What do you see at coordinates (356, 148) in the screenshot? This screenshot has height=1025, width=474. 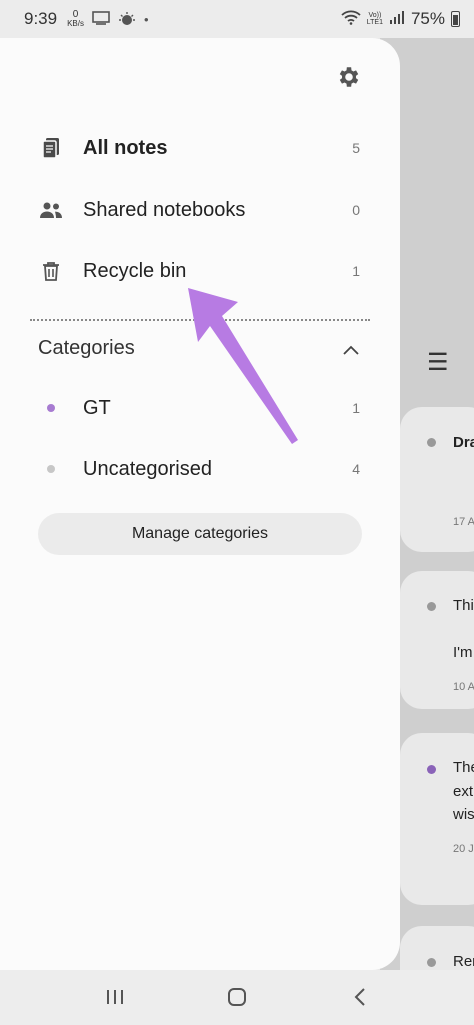 I see `menu-item-count: 5` at bounding box center [356, 148].